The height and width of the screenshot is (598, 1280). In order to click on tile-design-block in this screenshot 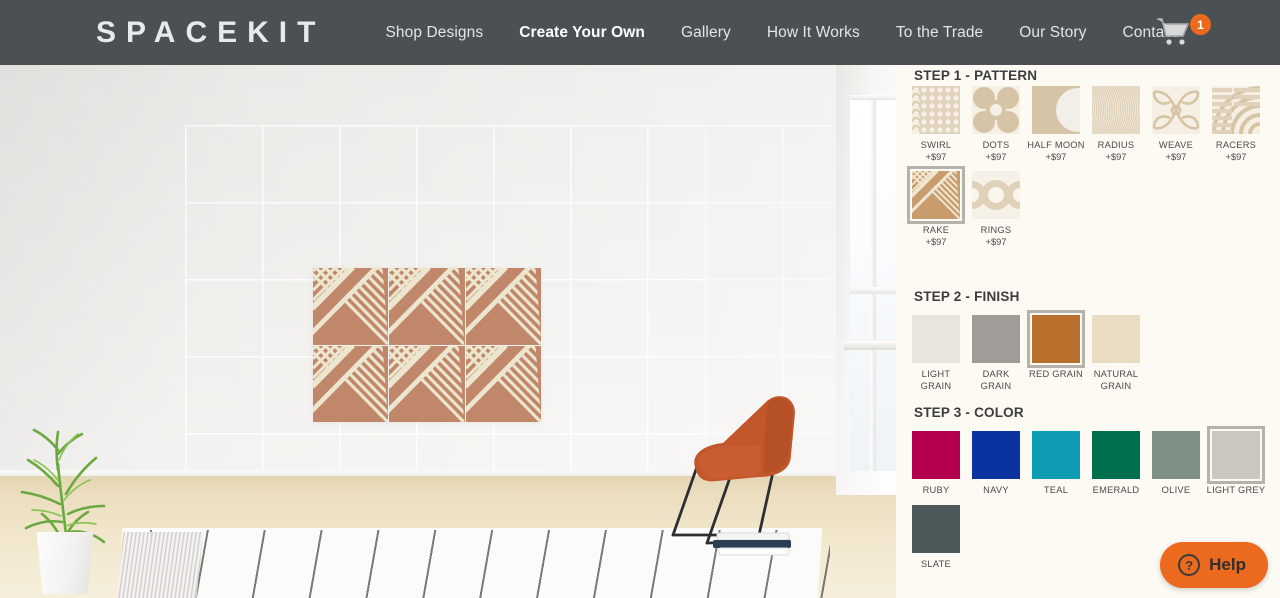, I will do `click(427, 345)`.